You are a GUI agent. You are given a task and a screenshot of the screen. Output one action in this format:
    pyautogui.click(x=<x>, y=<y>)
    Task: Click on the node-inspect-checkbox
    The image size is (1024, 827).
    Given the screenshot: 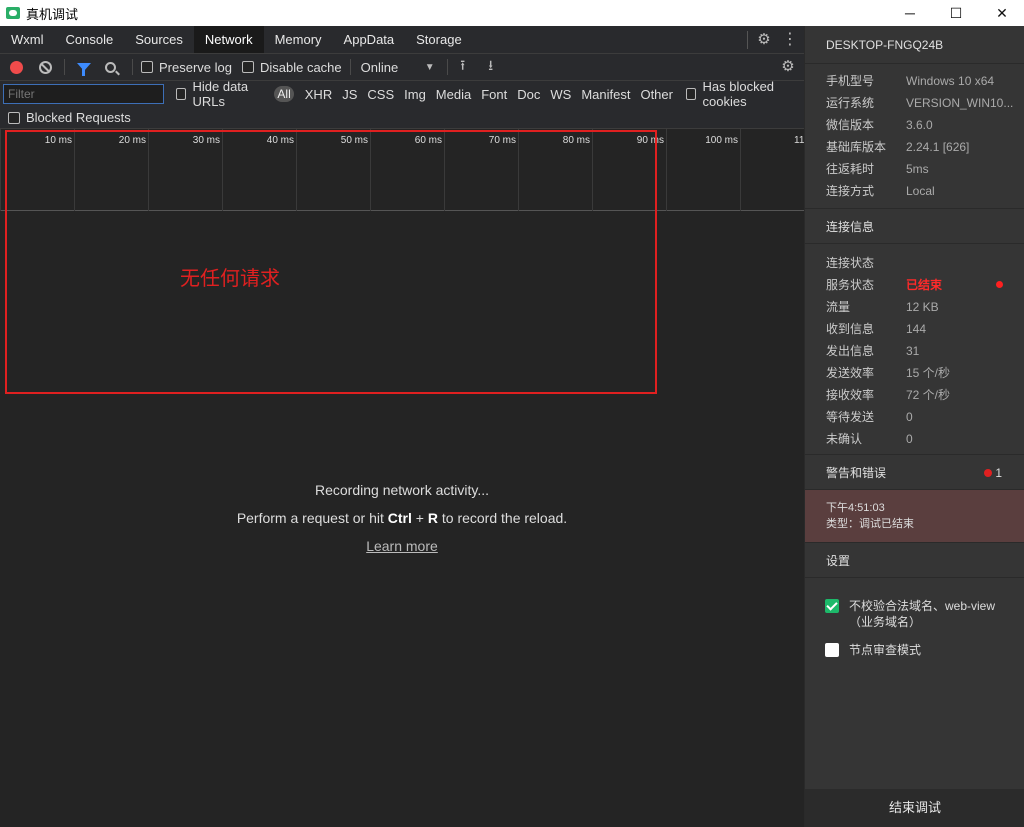 What is the action you would take?
    pyautogui.click(x=832, y=650)
    